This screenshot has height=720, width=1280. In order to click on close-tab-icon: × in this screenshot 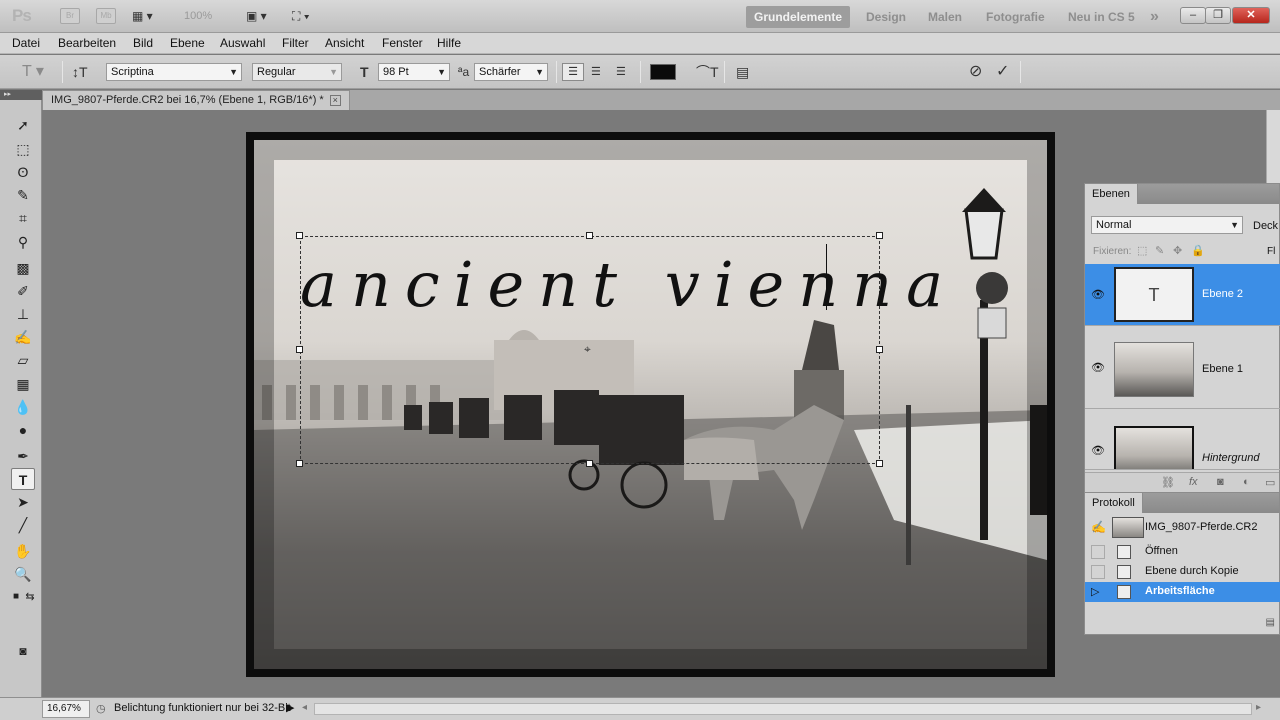, I will do `click(335, 100)`.